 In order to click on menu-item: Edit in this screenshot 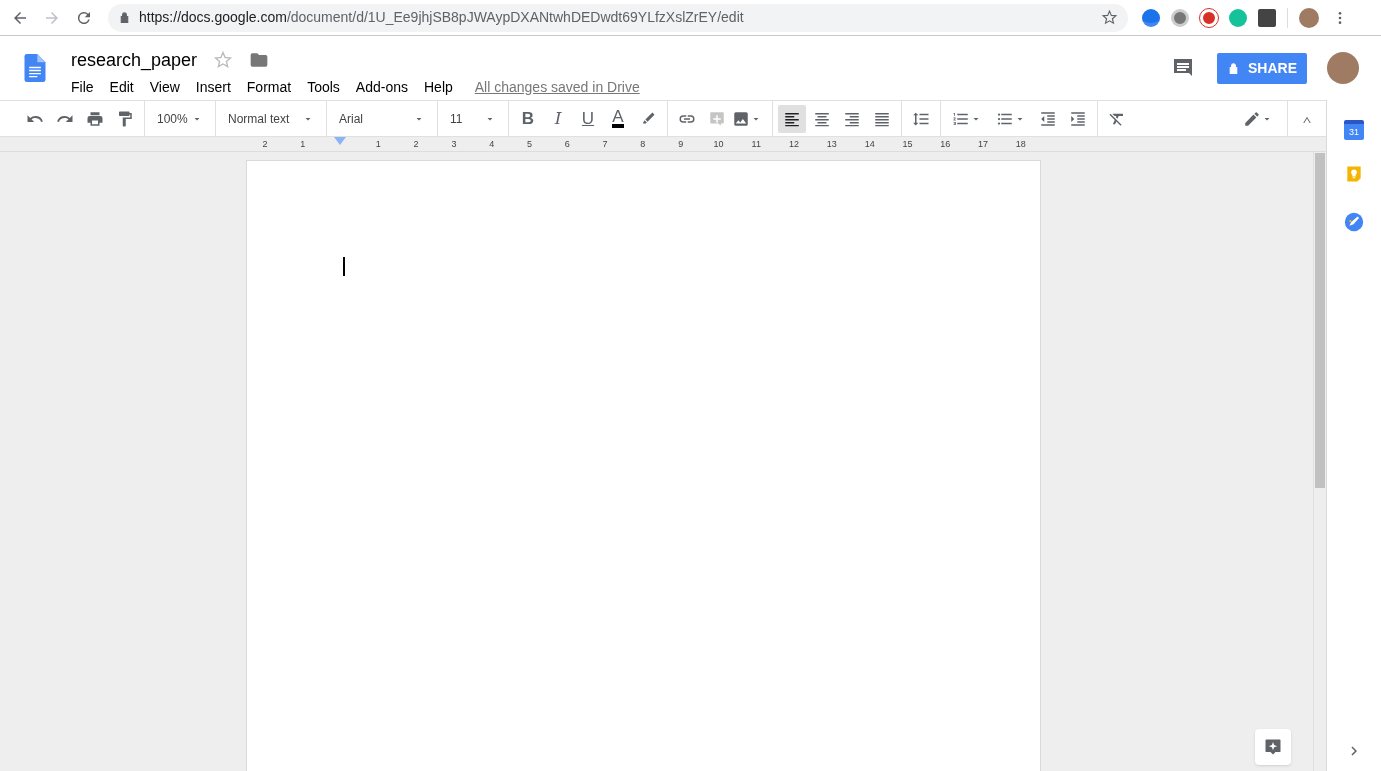, I will do `click(121, 87)`.